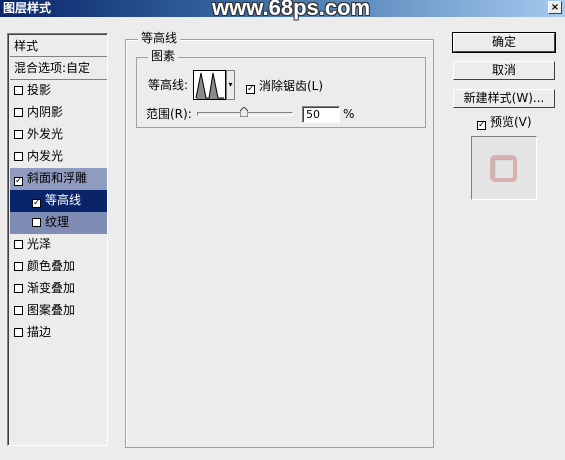 The image size is (565, 460). I want to click on style-item-color-overlay: 颜色叠加, so click(58, 267).